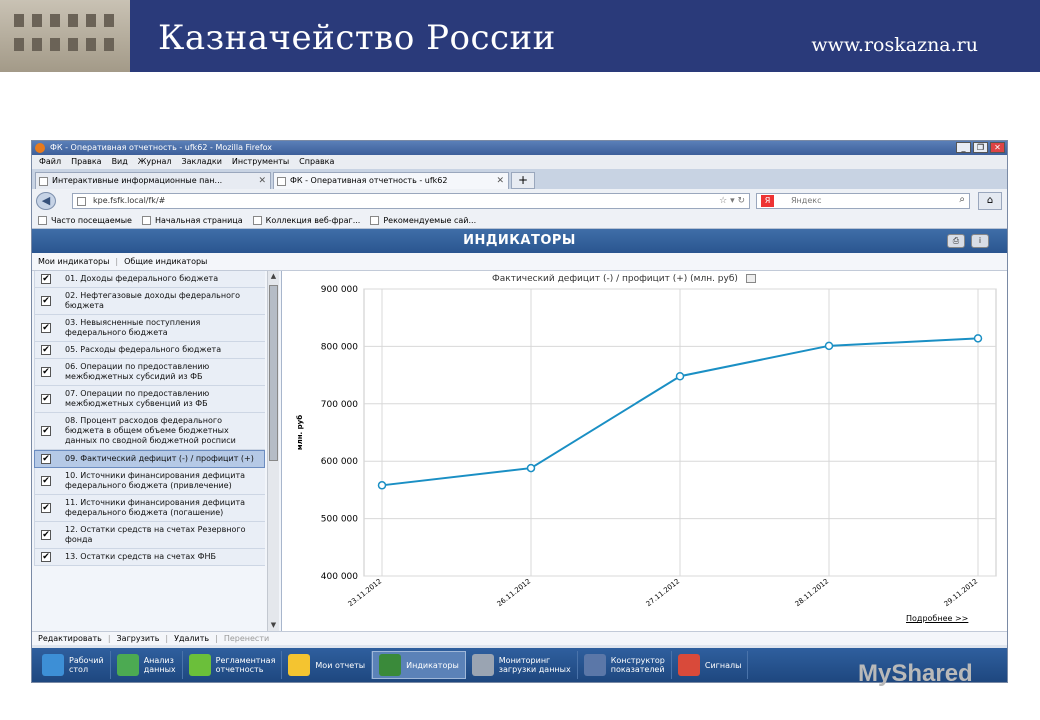  I want to click on scroll-thumb, so click(273, 373).